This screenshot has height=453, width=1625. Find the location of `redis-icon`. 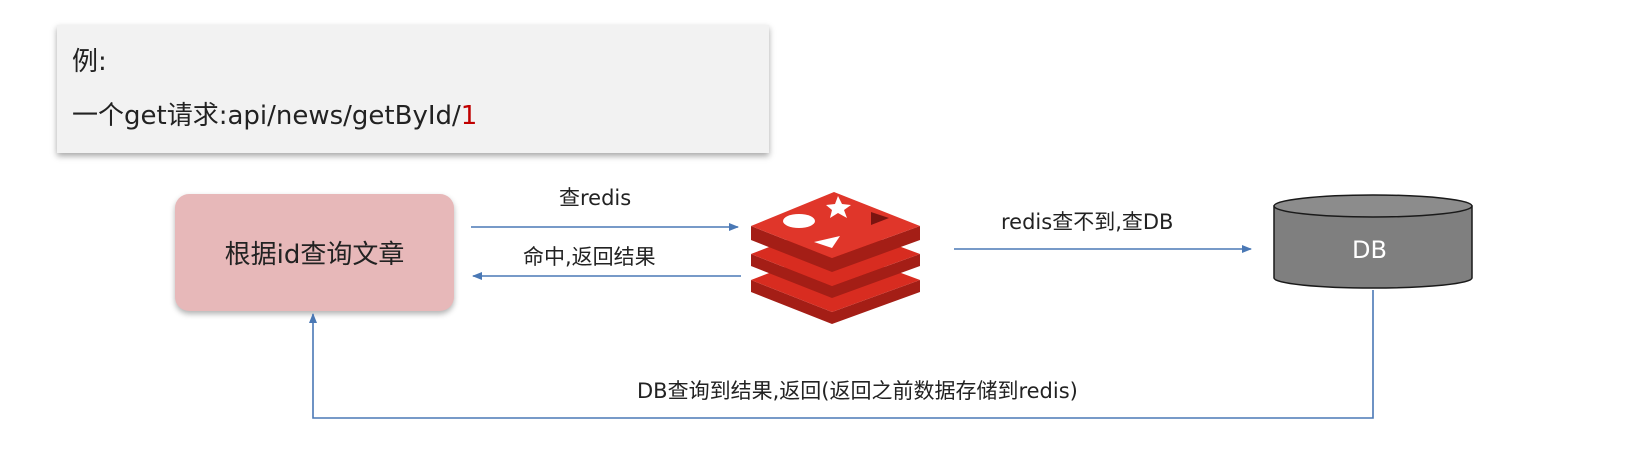

redis-icon is located at coordinates (835, 258).